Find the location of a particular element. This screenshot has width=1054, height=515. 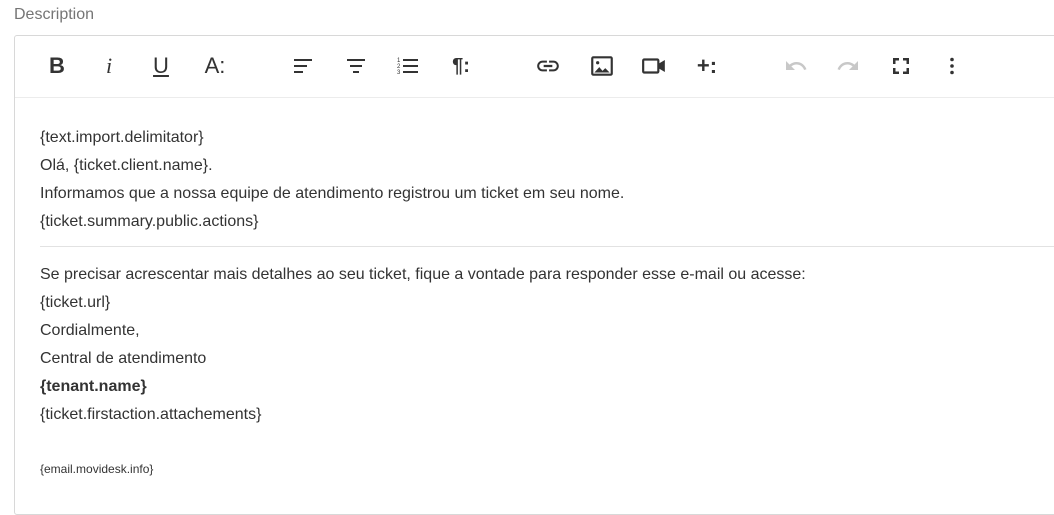

video-button is located at coordinates (654, 66).